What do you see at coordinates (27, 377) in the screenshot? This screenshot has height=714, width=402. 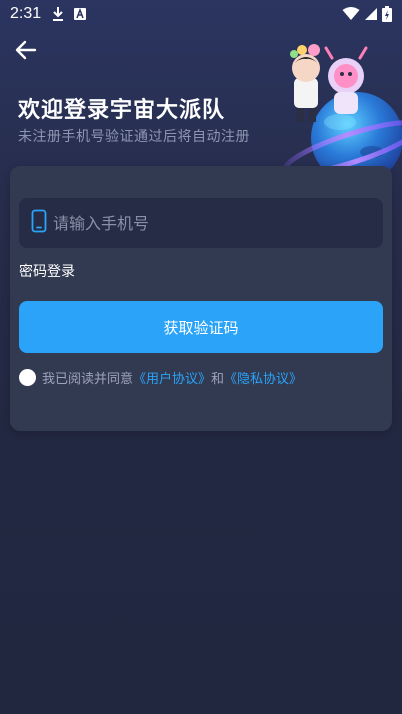 I see `agree-checkbox` at bounding box center [27, 377].